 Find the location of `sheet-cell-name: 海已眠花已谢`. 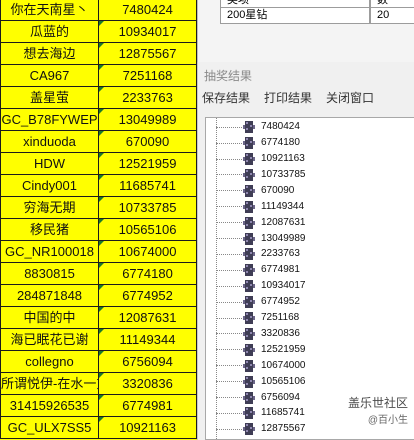

sheet-cell-name: 海已眠花已谢 is located at coordinates (49, 340).